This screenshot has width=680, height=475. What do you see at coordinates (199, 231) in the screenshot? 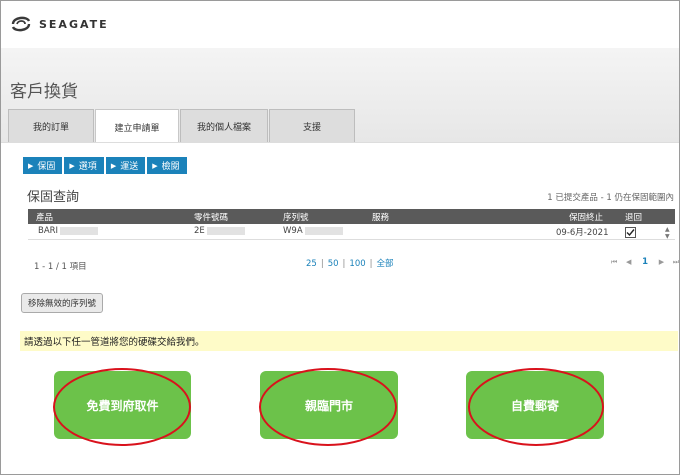
I see `cell-part-number-text: 2E` at bounding box center [199, 231].